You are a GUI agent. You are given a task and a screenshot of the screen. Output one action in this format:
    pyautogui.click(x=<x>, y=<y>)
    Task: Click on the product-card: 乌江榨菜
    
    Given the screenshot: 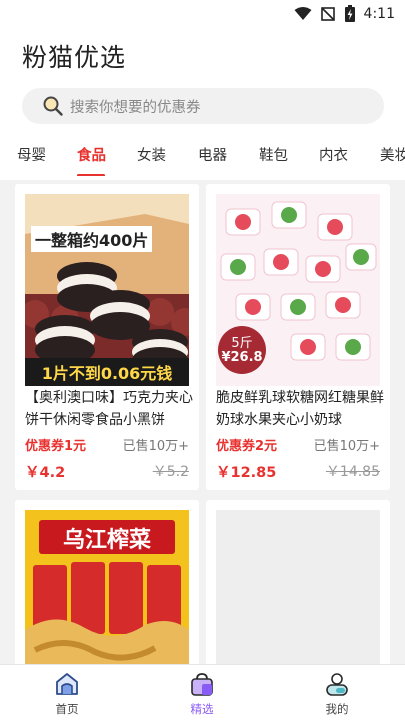 What is the action you would take?
    pyautogui.click(x=107, y=585)
    